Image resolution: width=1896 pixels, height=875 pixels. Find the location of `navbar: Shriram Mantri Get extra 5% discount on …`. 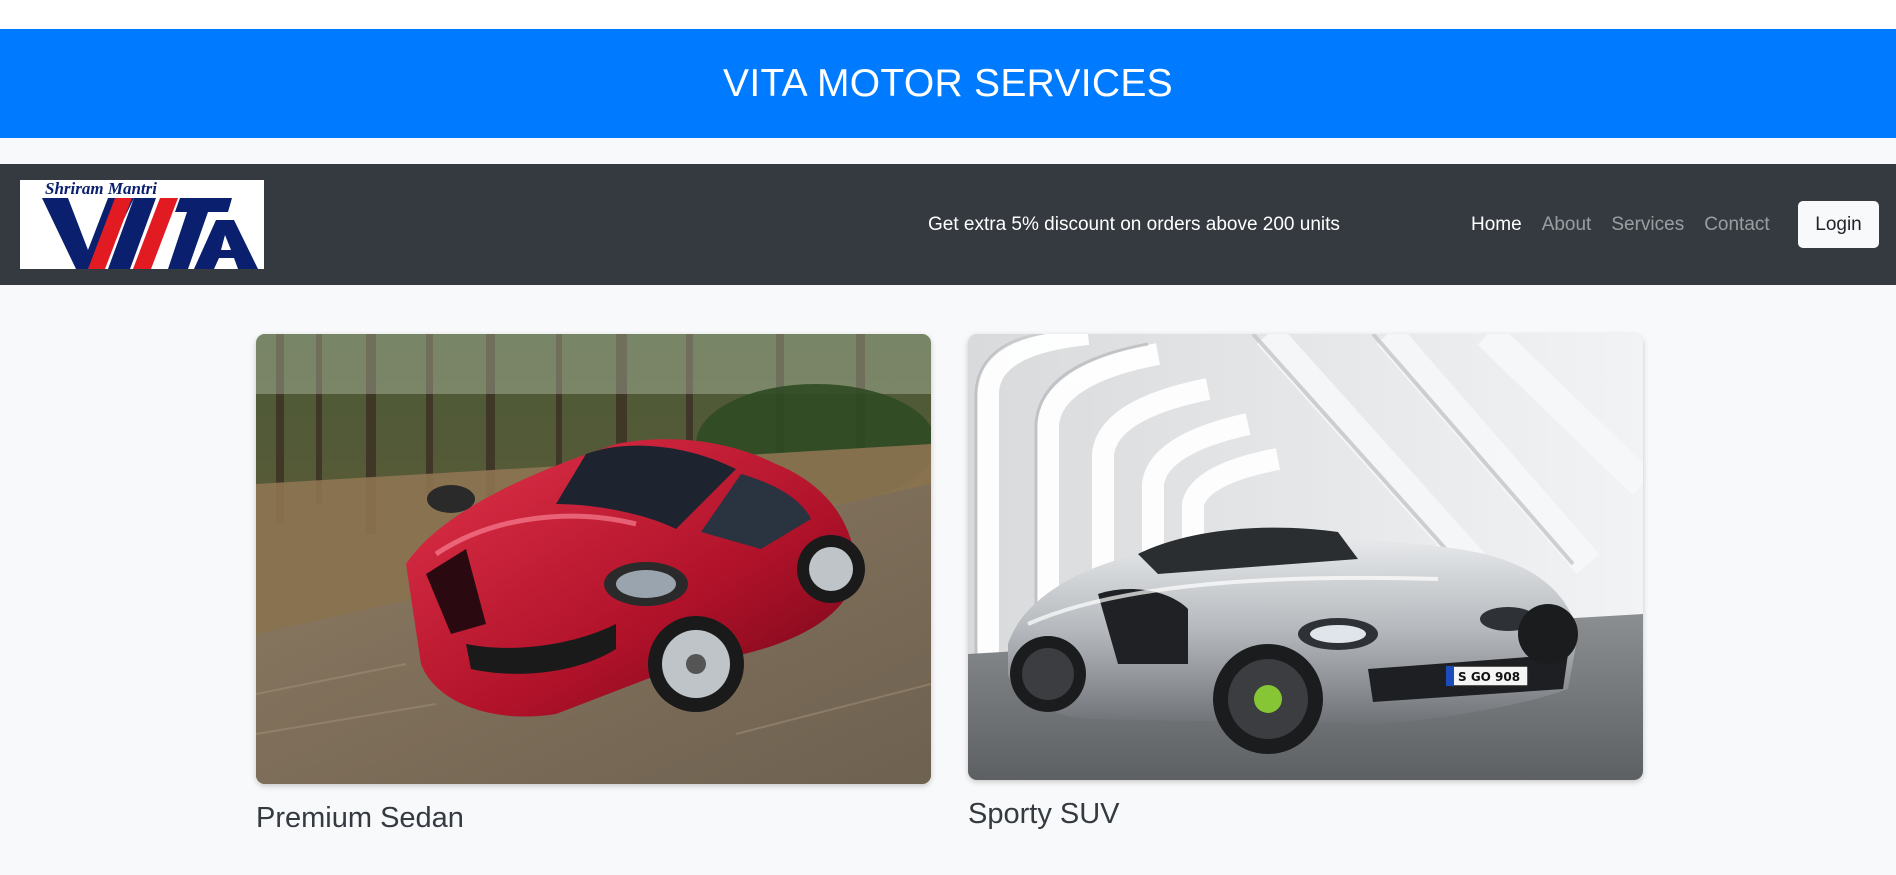

navbar: Shriram Mantri Get extra 5% discount on … is located at coordinates (948, 224).